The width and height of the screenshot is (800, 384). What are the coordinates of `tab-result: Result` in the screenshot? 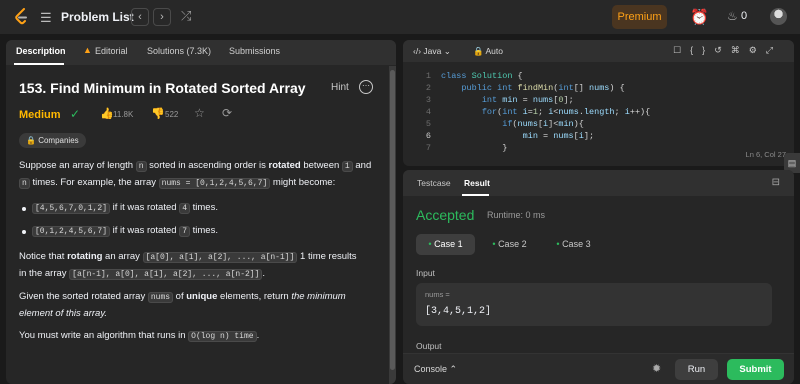 It's located at (477, 183).